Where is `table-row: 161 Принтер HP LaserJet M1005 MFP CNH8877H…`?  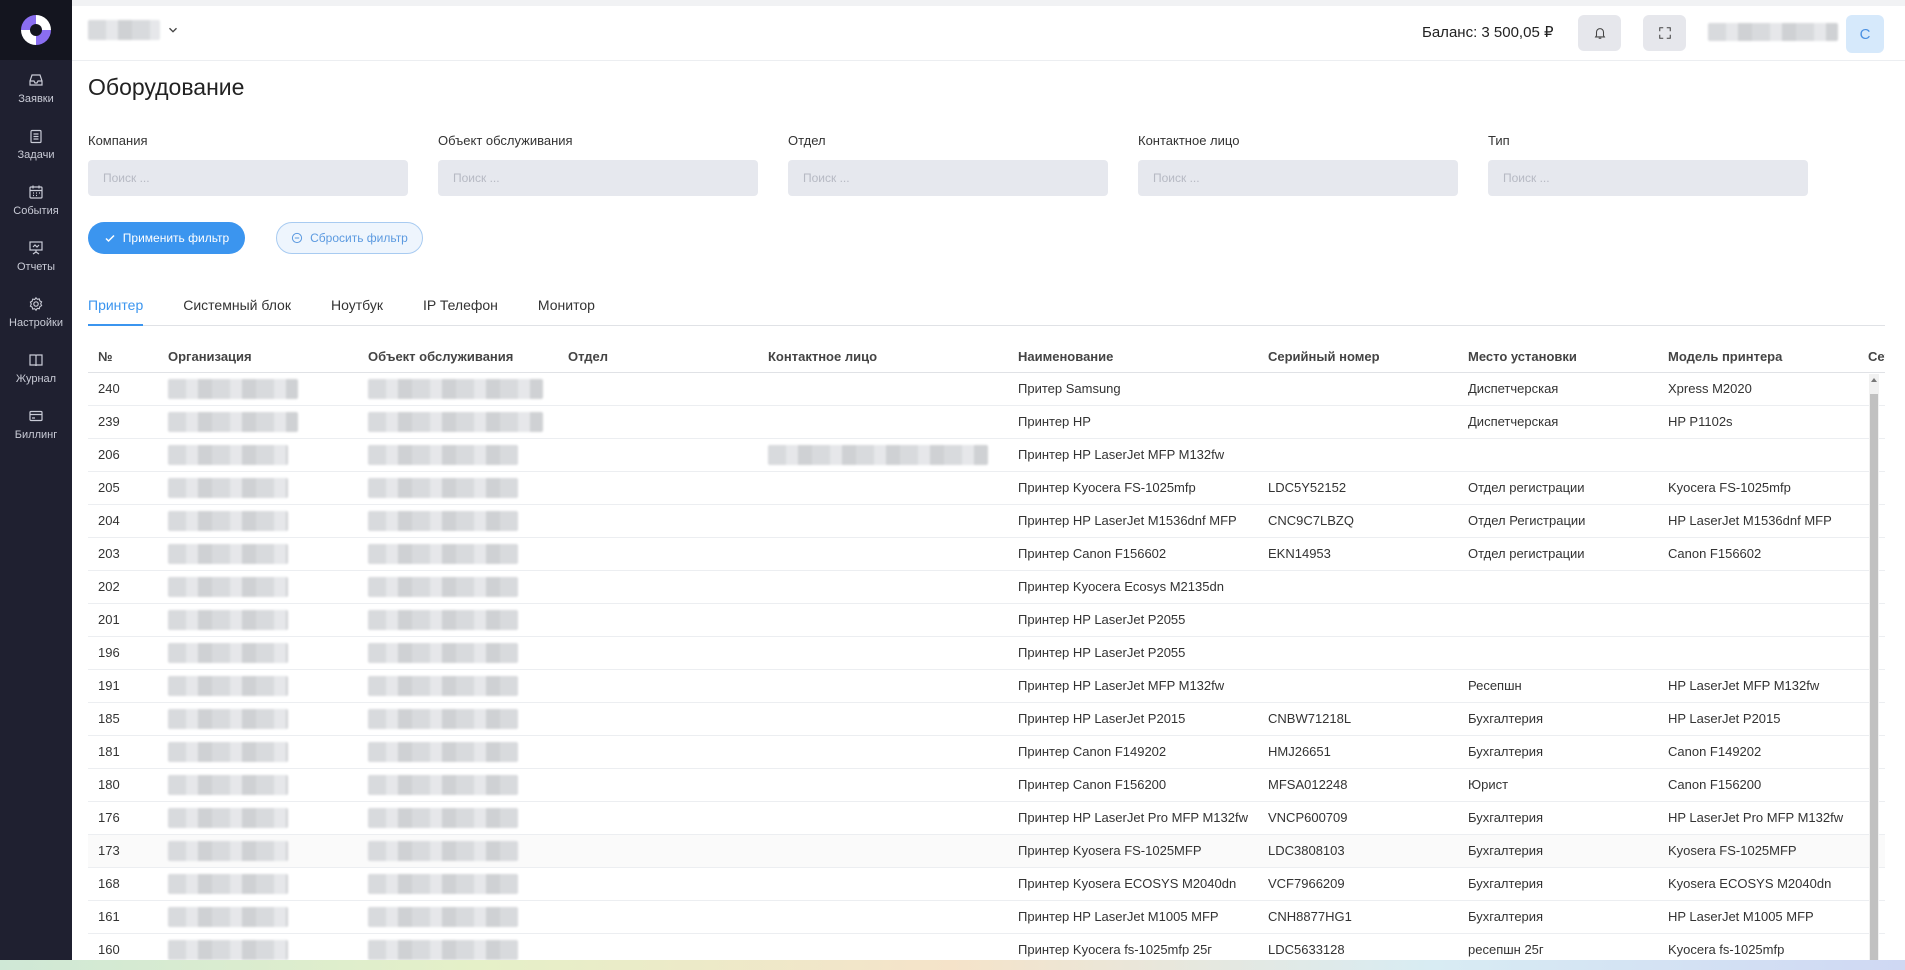 table-row: 161 Принтер HP LaserJet M1005 MFP CNH8877H… is located at coordinates (986, 917).